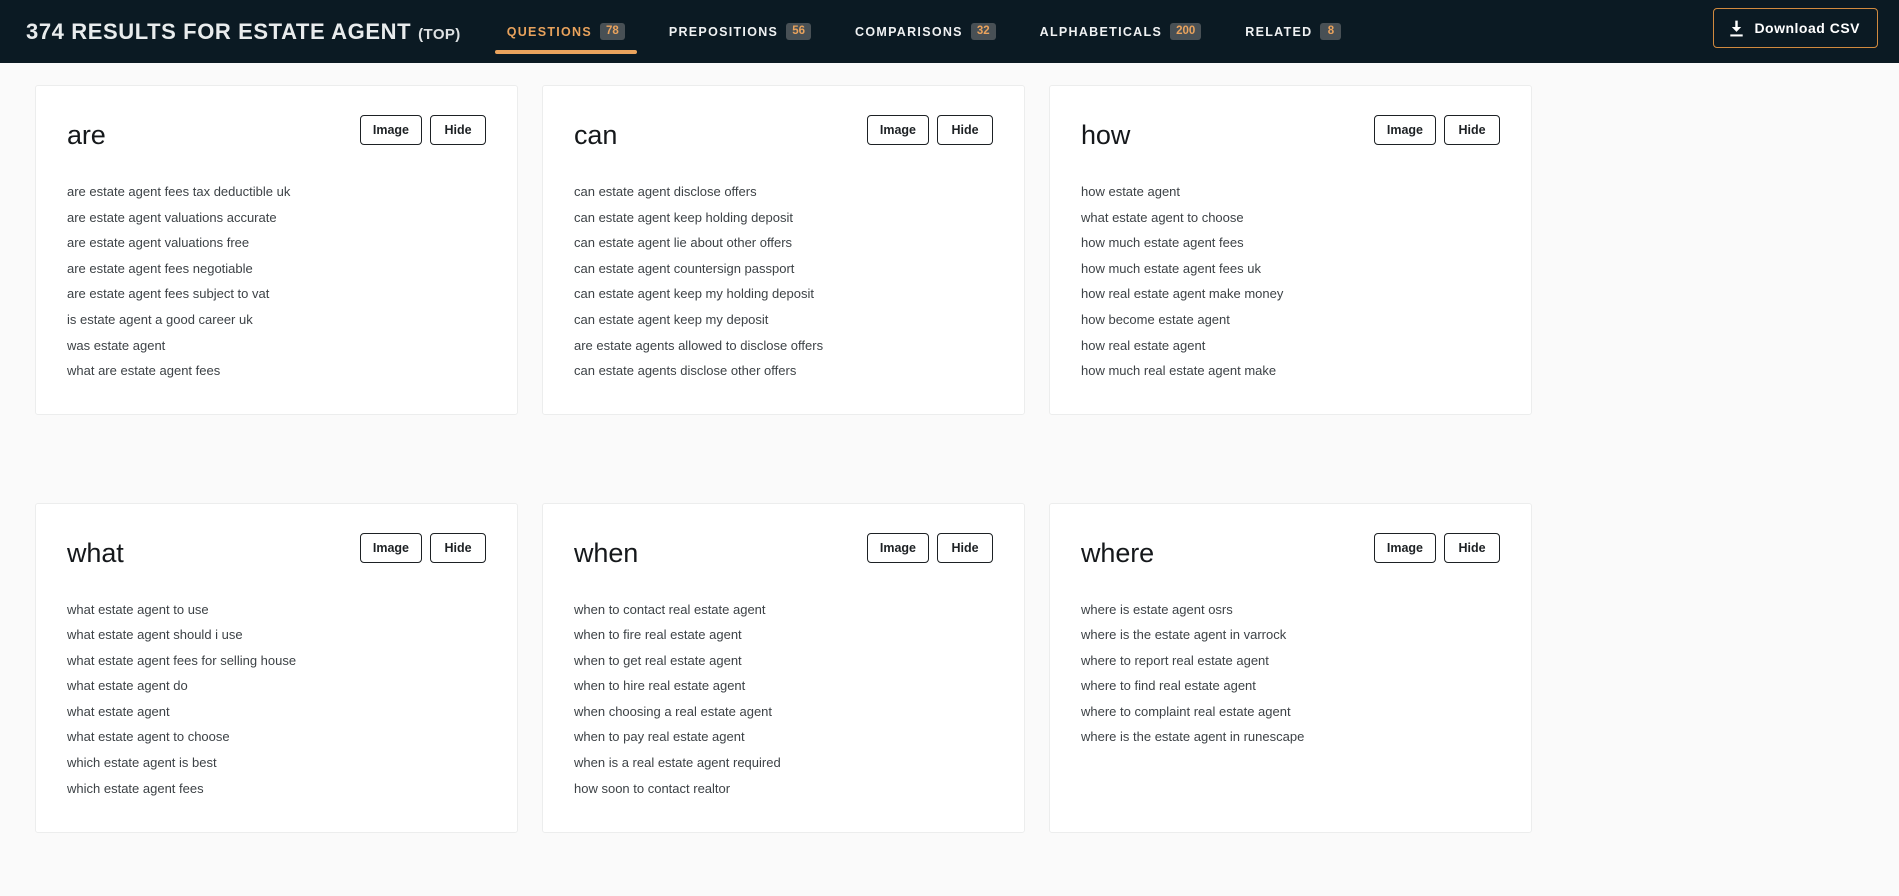 The width and height of the screenshot is (1899, 896). What do you see at coordinates (723, 31) in the screenshot?
I see `tab-prepositions-label: Prepositions` at bounding box center [723, 31].